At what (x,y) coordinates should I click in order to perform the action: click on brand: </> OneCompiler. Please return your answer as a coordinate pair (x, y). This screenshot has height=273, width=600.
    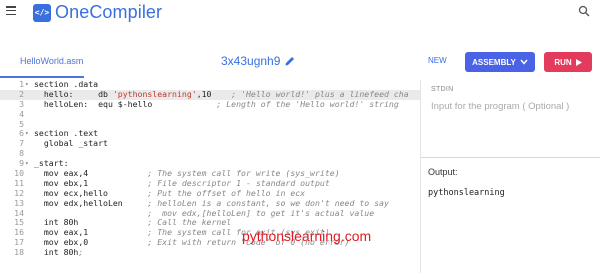
    Looking at the image, I should click on (97, 12).